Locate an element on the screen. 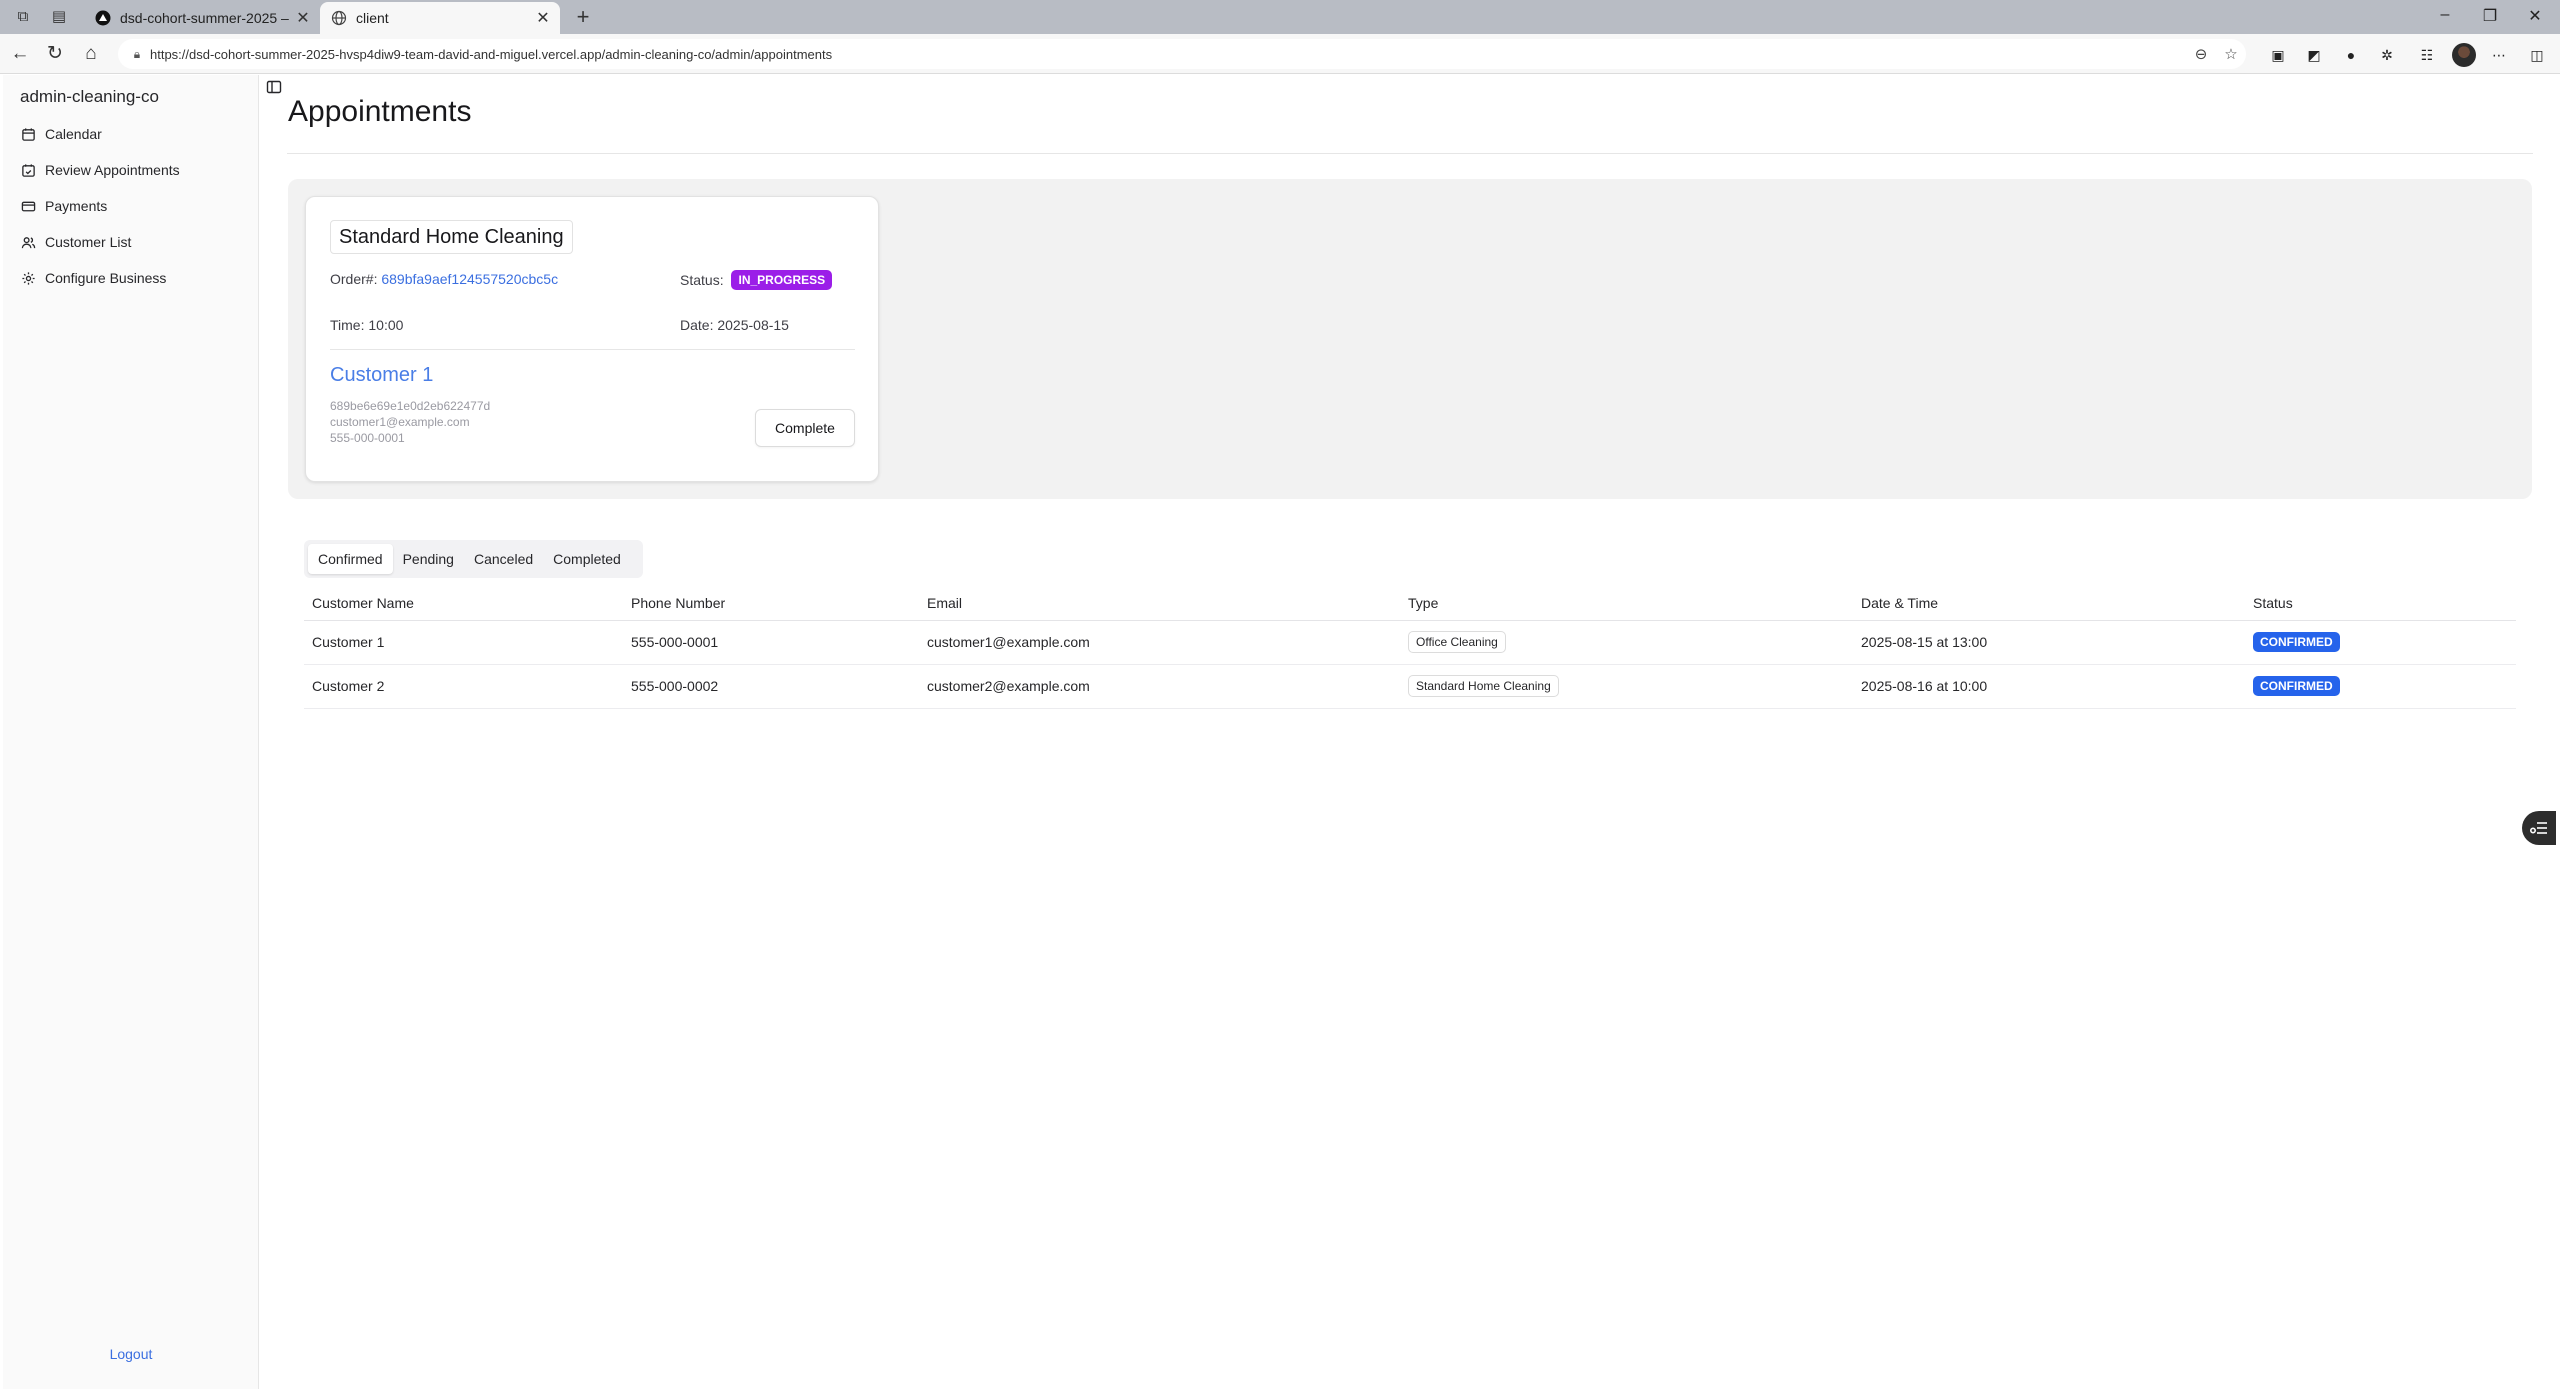 The height and width of the screenshot is (1392, 2560). status-tabs: Confirmed Pending Canceled Completed is located at coordinates (473, 559).